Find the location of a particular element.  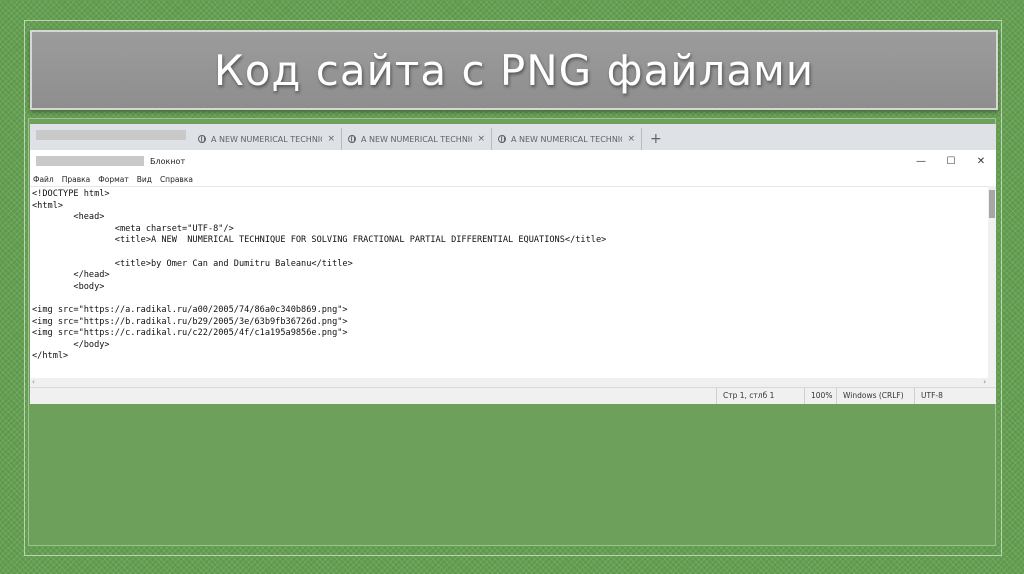

menu-bar: Файл Правка Формат Вид Справка is located at coordinates (513, 179).